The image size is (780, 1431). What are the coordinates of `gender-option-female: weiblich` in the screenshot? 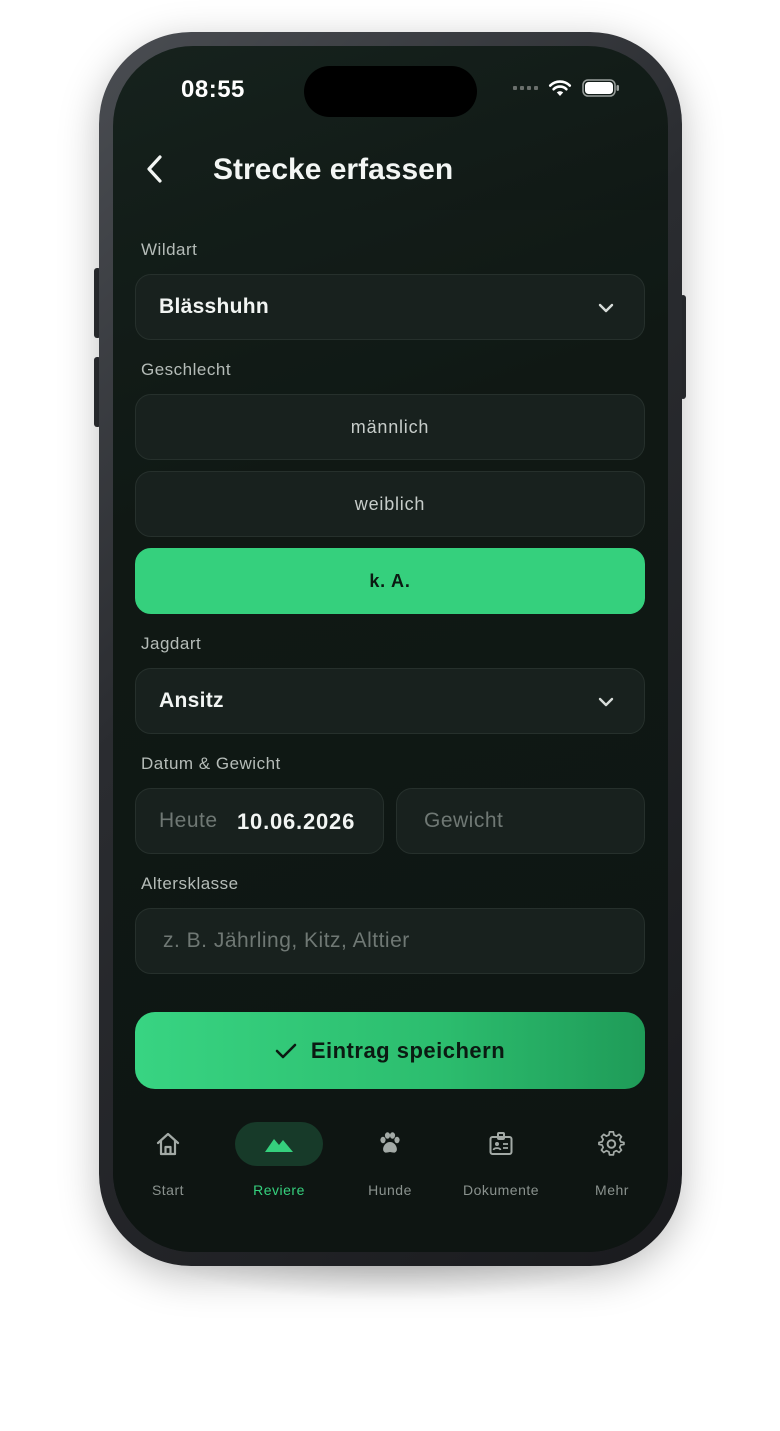 It's located at (390, 504).